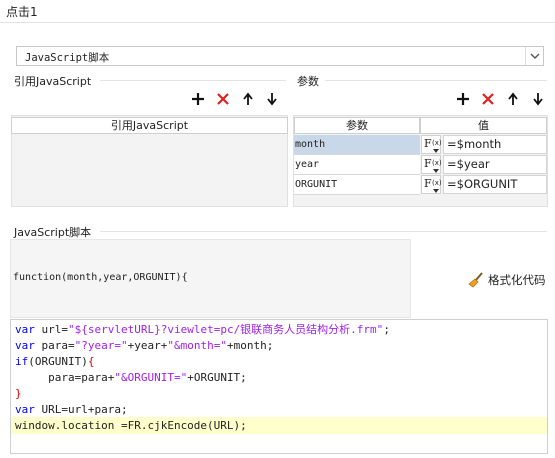  I want to click on param-name: month, so click(310, 144).